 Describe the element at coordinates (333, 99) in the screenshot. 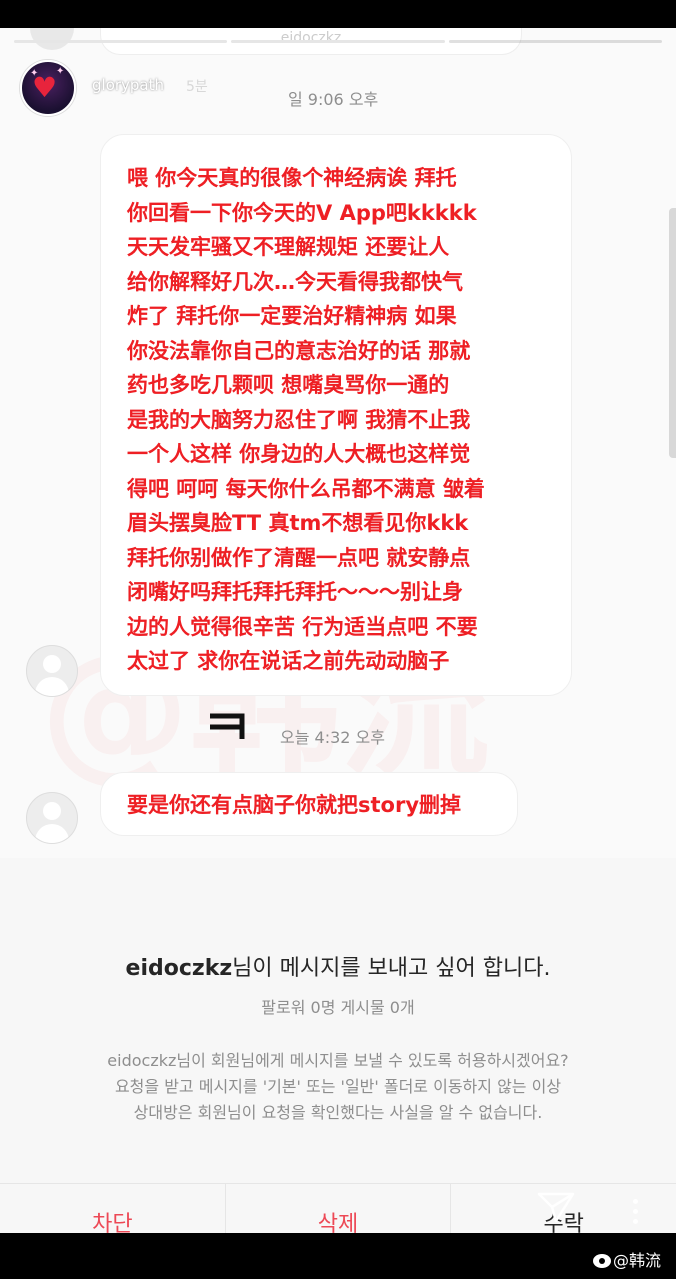

I see `chat-timestamp: 일 9:06 오후` at that location.